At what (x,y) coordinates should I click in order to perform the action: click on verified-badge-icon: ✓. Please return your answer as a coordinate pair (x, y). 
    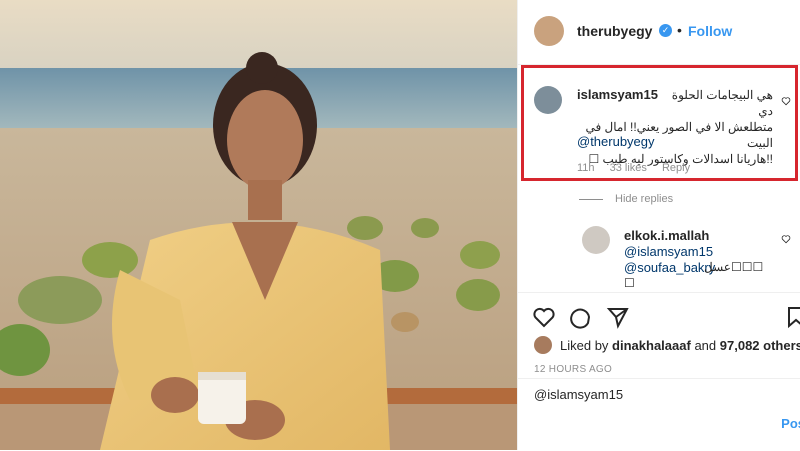
    Looking at the image, I should click on (665, 30).